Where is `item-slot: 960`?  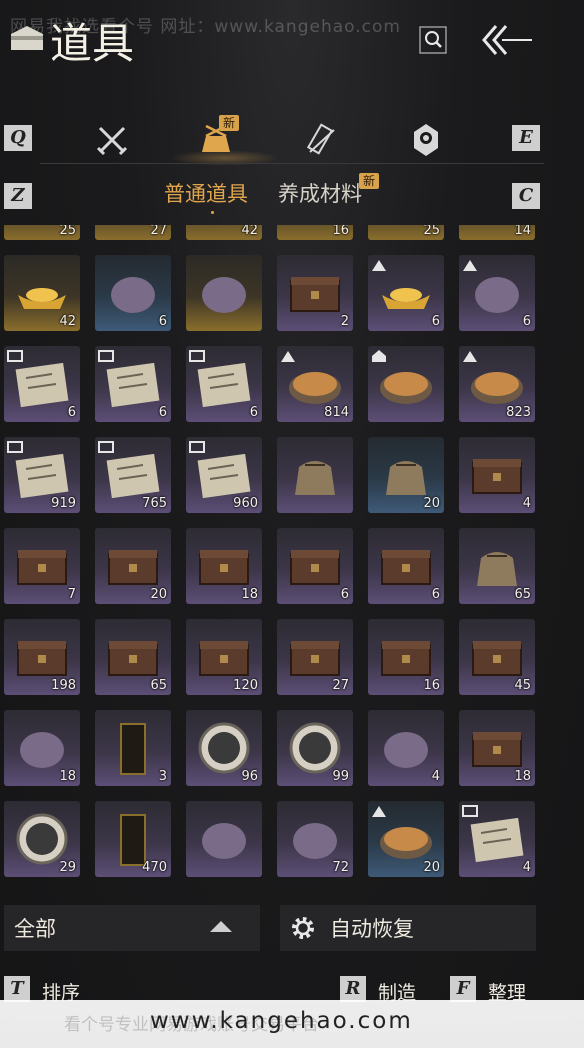 item-slot: 960 is located at coordinates (224, 475).